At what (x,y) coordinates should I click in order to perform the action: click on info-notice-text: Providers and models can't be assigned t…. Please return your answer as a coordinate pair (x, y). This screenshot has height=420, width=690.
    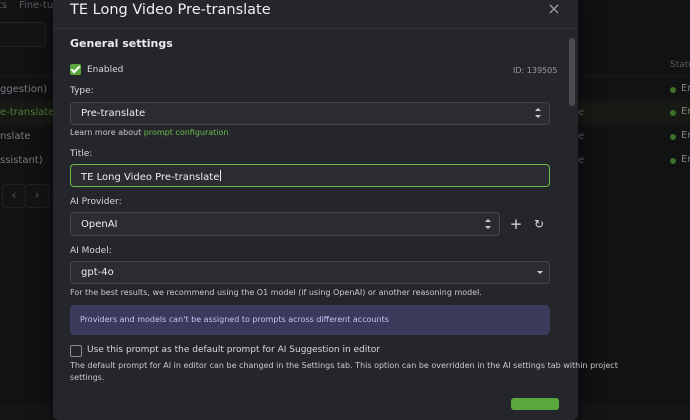
    Looking at the image, I should click on (234, 319).